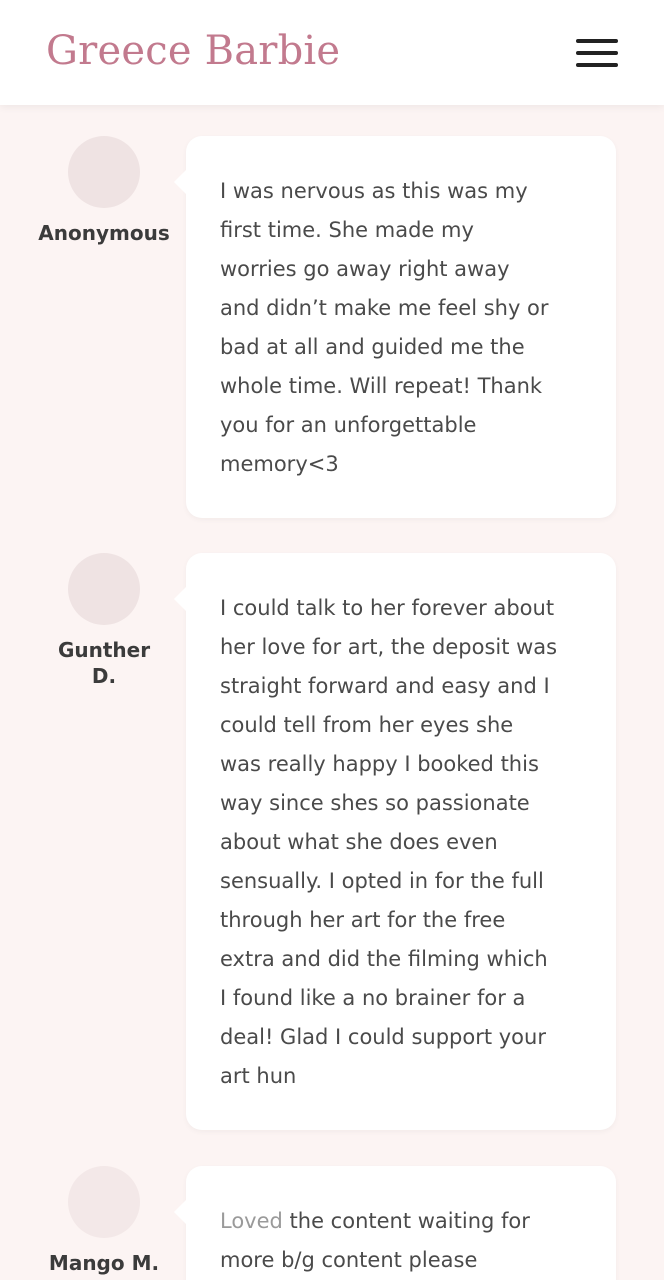 Image resolution: width=664 pixels, height=1280 pixels. Describe the element at coordinates (193, 51) in the screenshot. I see `site-logo: Greece Barbie` at that location.